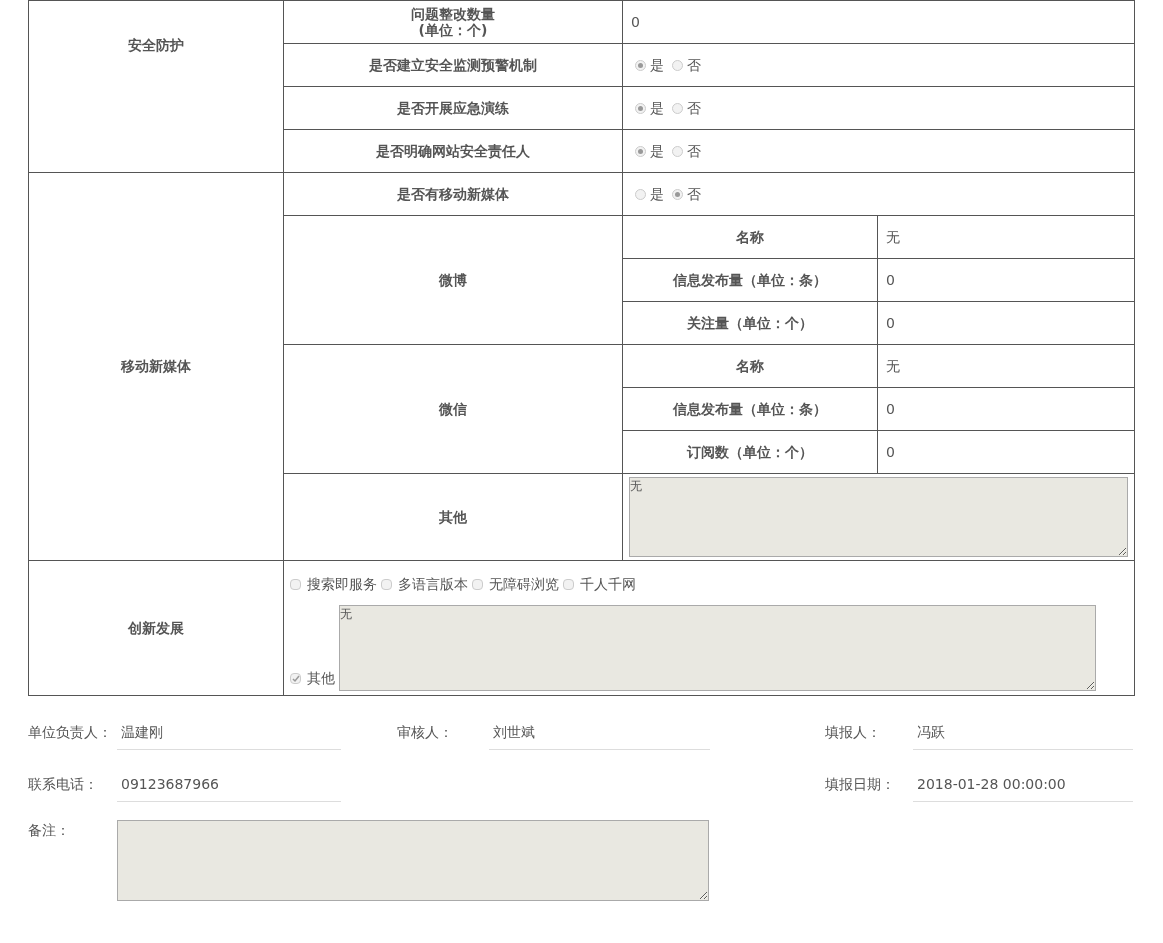  Describe the element at coordinates (229, 733) in the screenshot. I see `text-field: 温建刚` at that location.